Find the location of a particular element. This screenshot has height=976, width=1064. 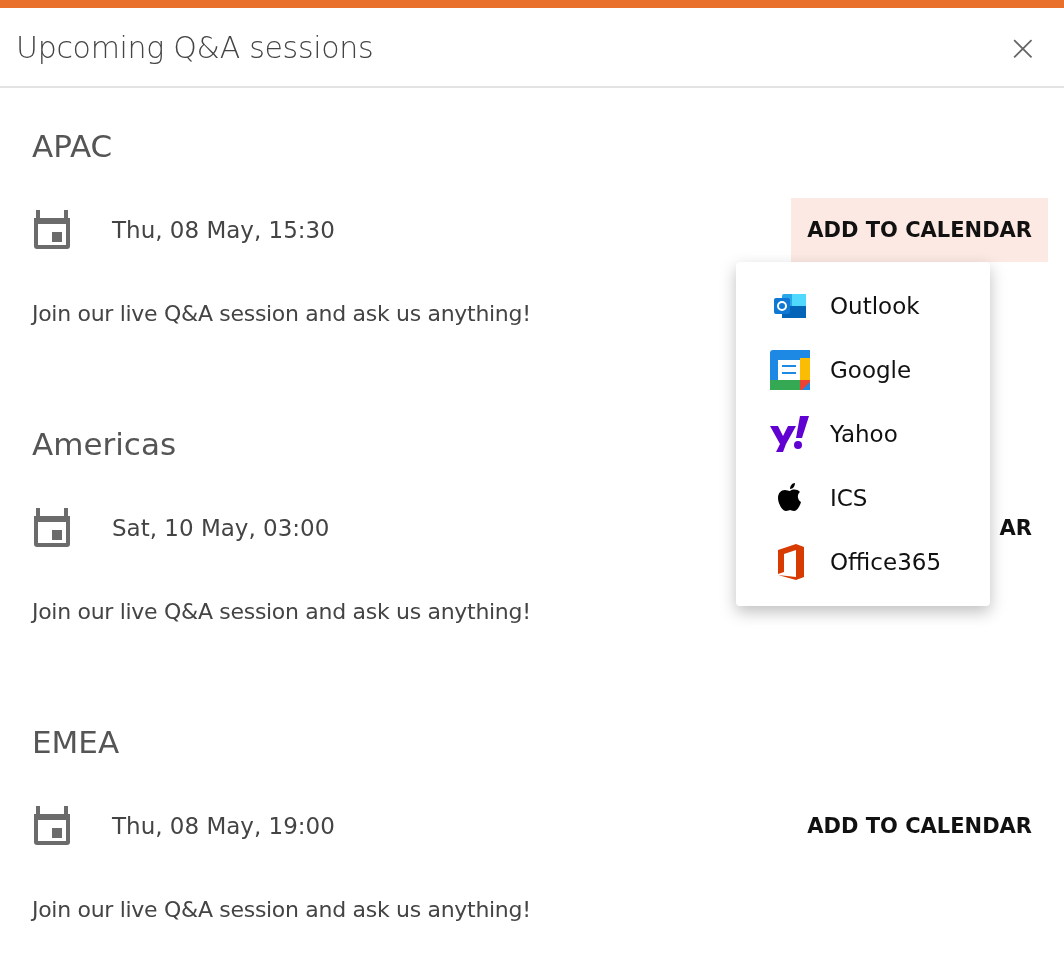

exclamation-logo-icon is located at coordinates (790, 434).